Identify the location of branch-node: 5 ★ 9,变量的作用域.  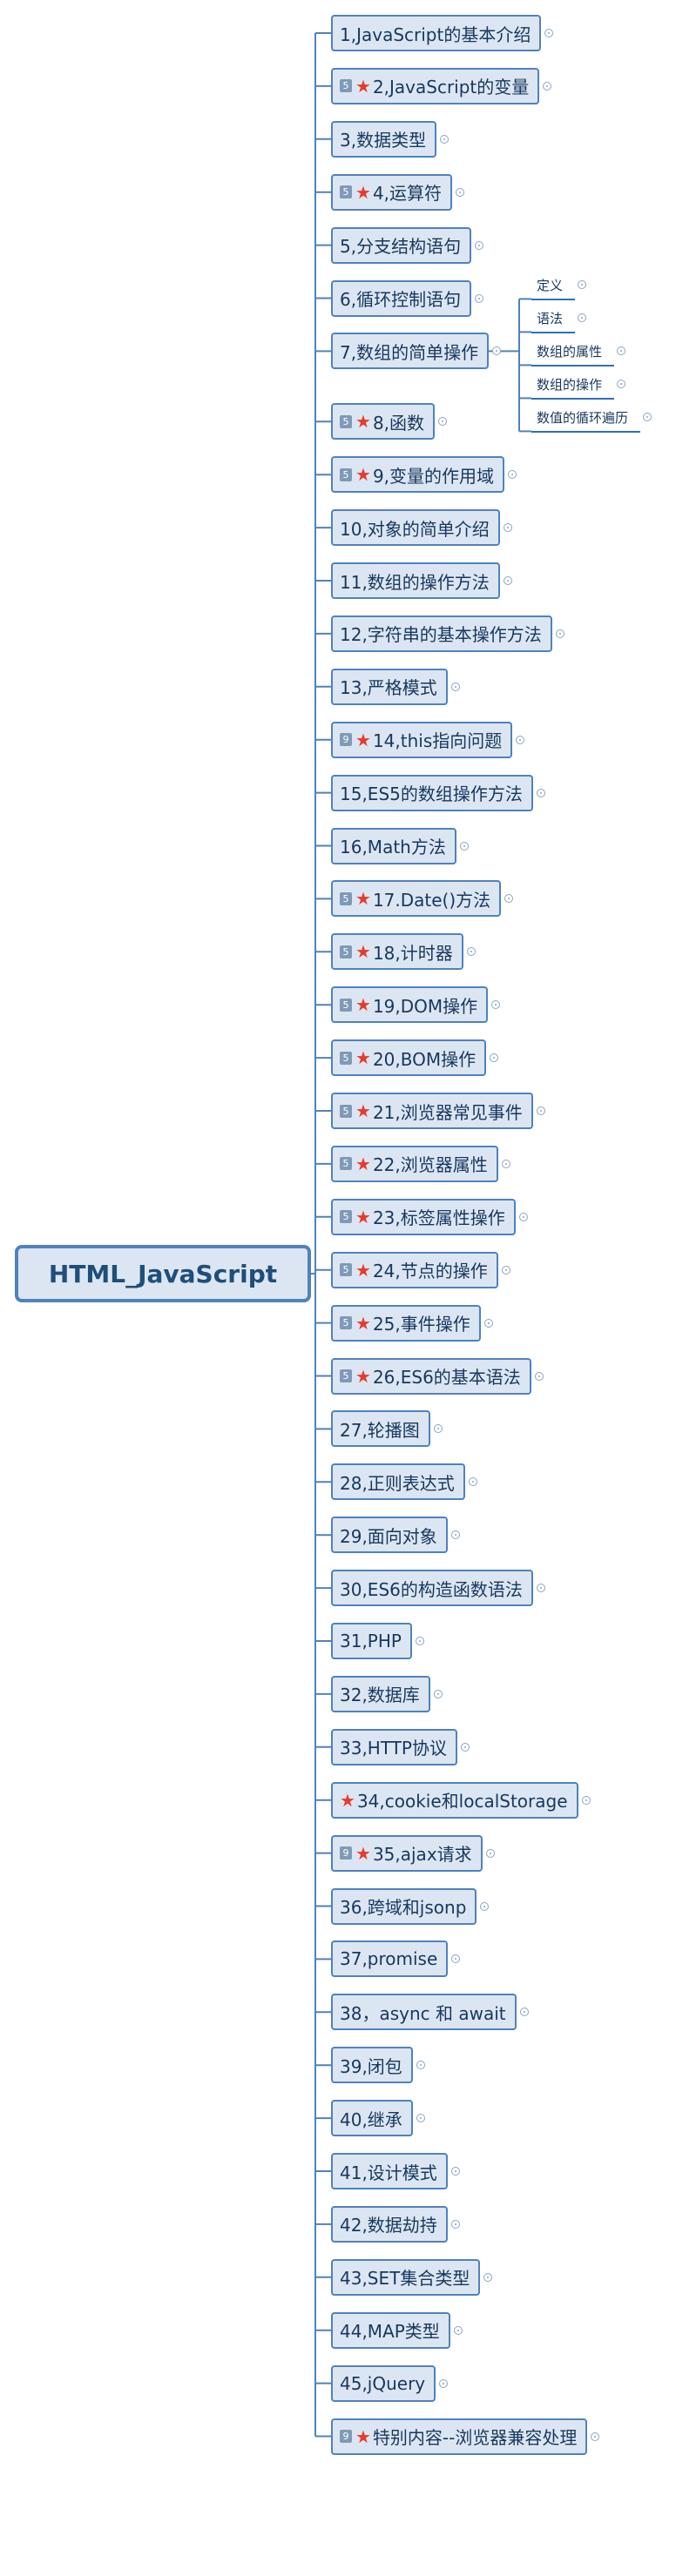
(418, 475).